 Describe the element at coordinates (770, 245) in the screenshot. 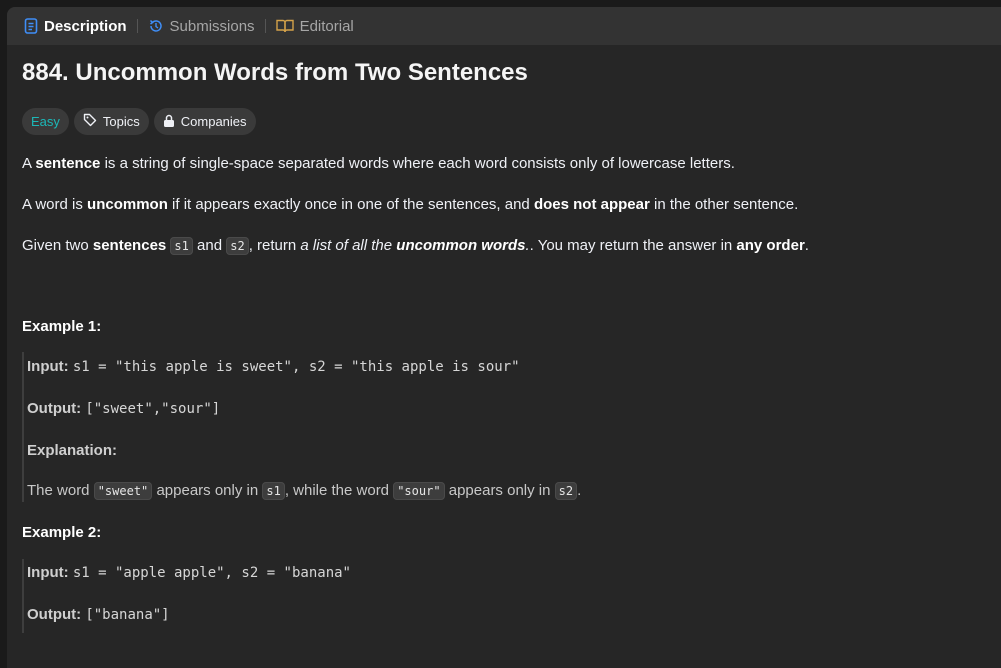

I see `bold-term: any order` at that location.